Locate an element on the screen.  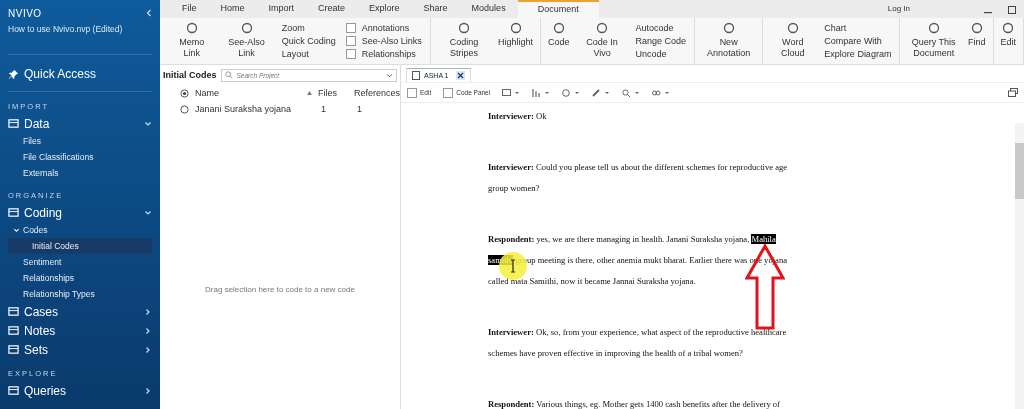
ribbon-small-button: Zoom is located at coordinates (308, 28).